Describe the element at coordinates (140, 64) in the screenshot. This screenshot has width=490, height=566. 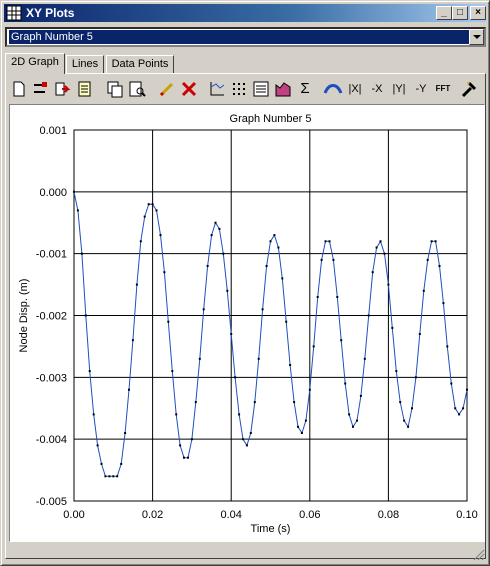
I see `tab-data-points: Data Points` at that location.